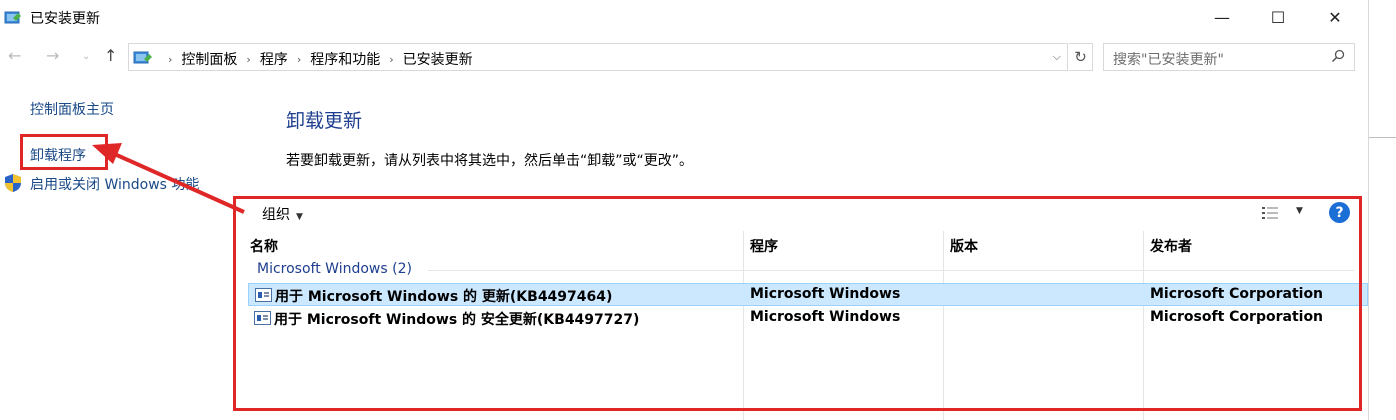 The height and width of the screenshot is (420, 1396). I want to click on breadcrumb: › 控制面板 › 程序 › 程序和功能 › 已安装更新, so click(316, 59).